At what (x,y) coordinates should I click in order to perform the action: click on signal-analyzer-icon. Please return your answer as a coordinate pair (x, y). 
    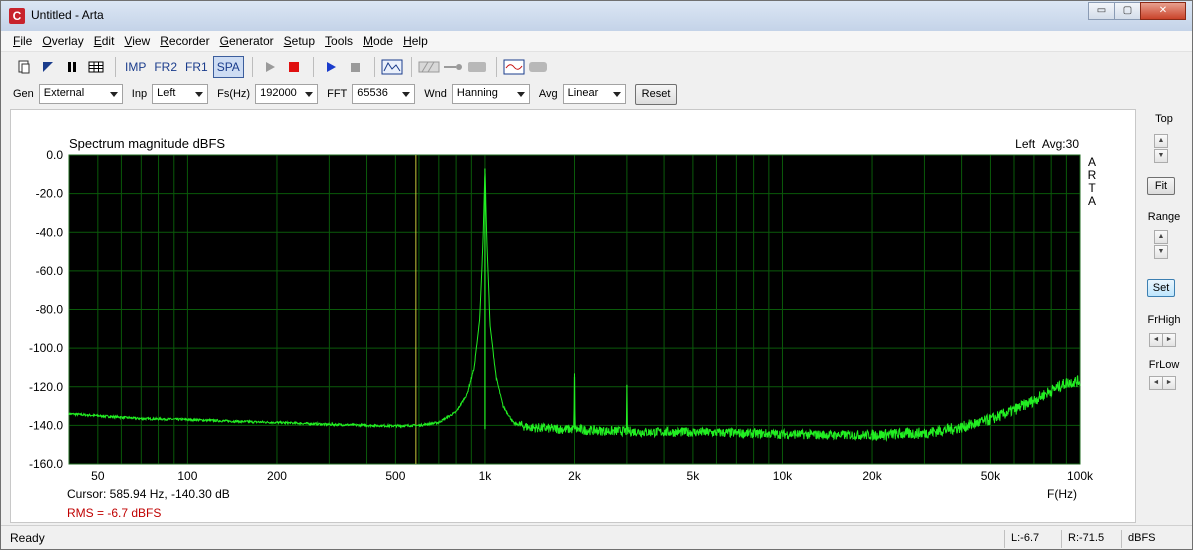
    Looking at the image, I should click on (392, 67).